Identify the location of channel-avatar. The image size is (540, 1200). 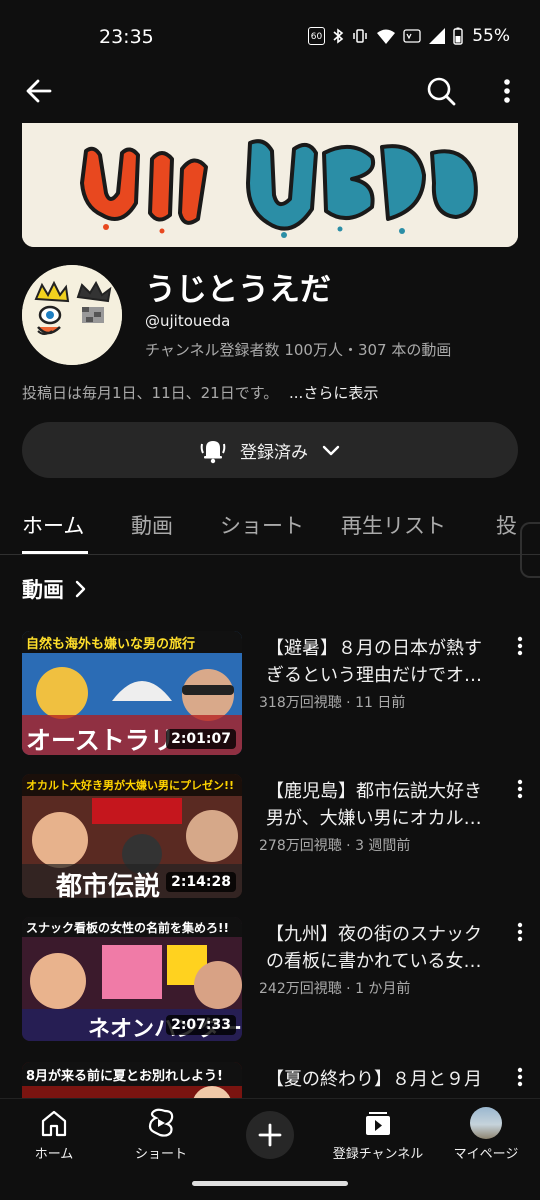
(72, 315).